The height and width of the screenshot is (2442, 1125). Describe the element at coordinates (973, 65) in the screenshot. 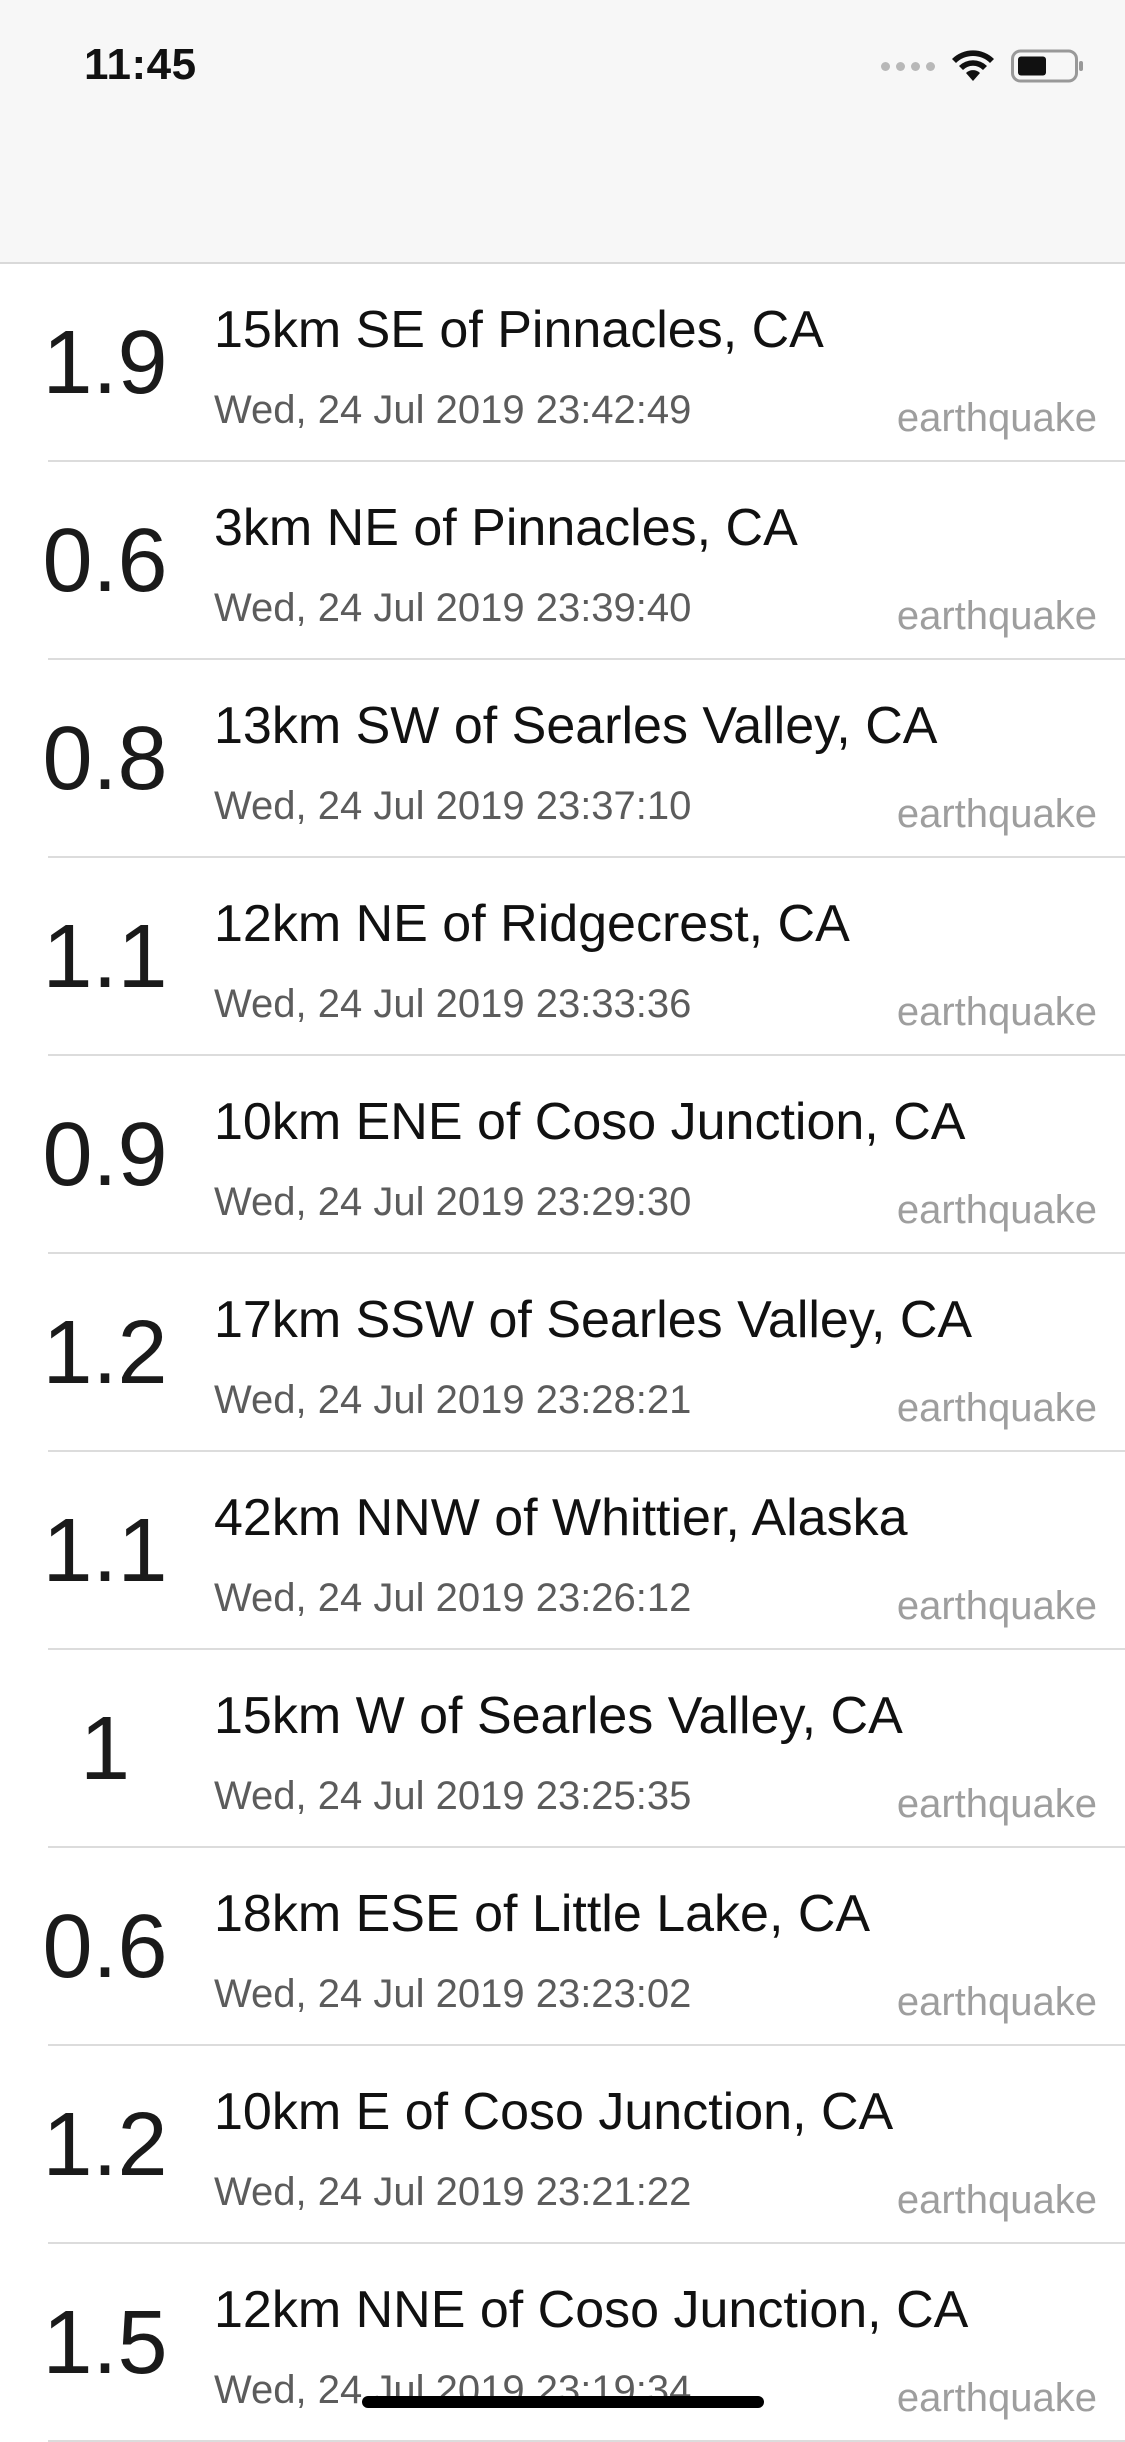

I see `wifi-icon` at that location.